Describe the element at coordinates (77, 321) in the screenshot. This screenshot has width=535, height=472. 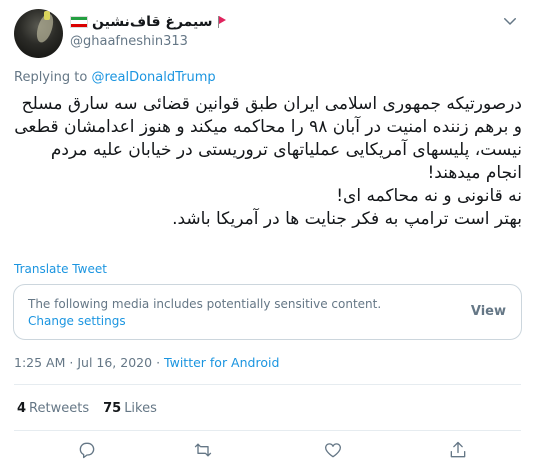
I see `change-settings-link: Change settings` at that location.